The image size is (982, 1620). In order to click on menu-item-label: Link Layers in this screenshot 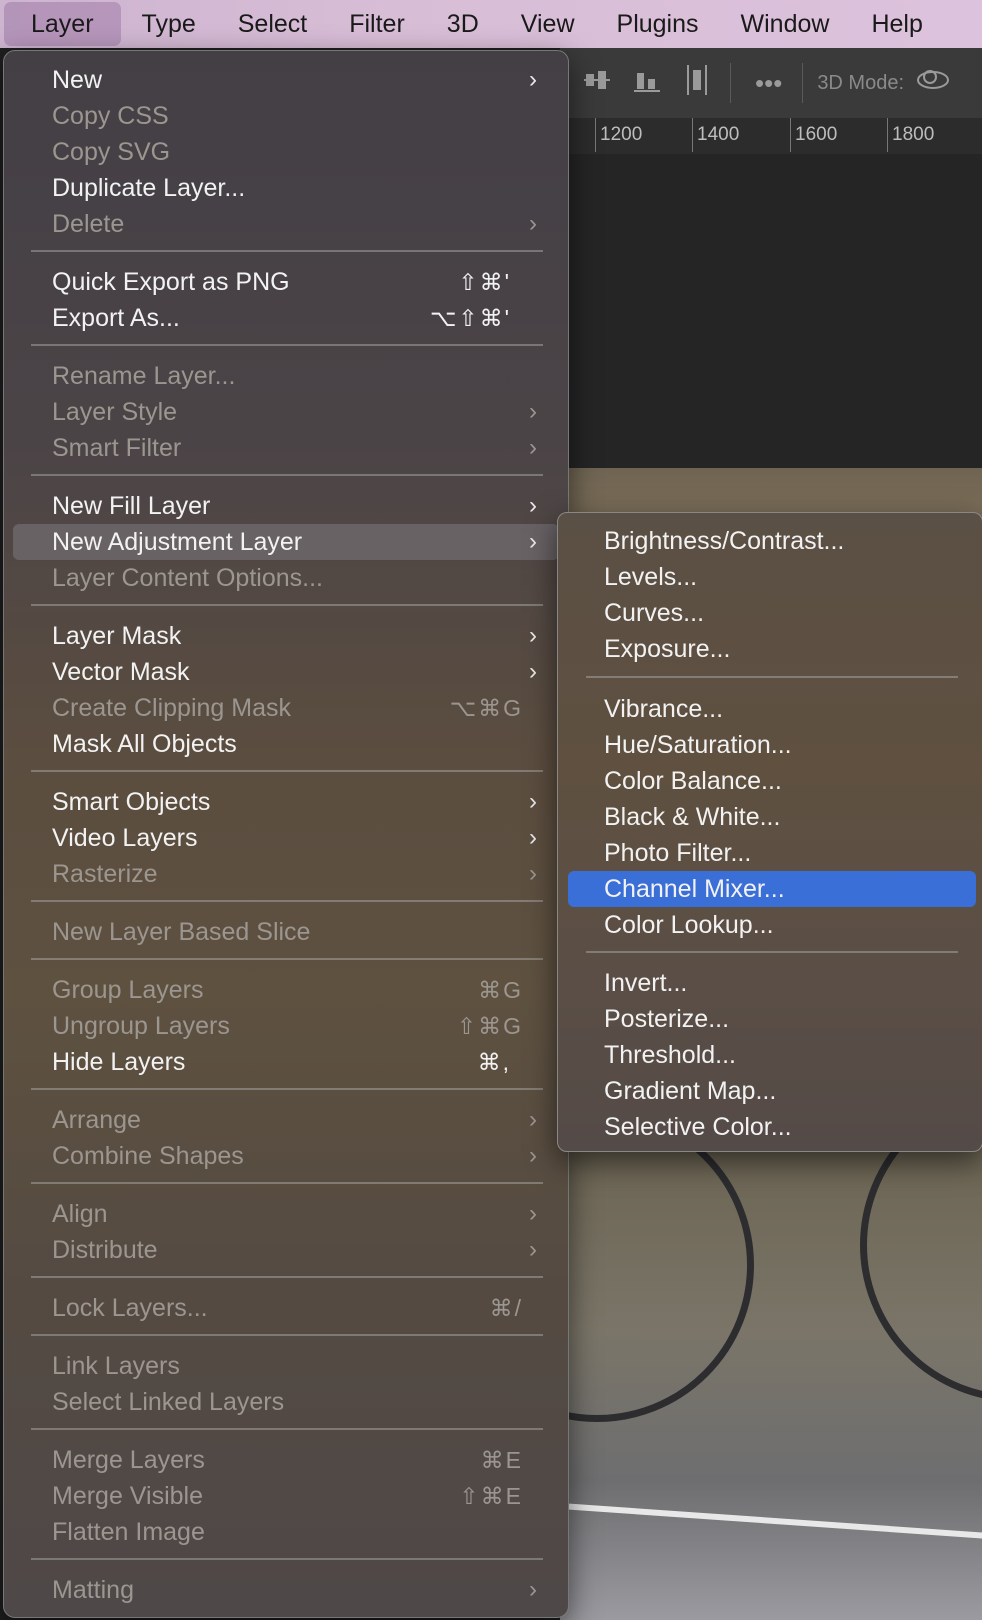, I will do `click(116, 1365)`.